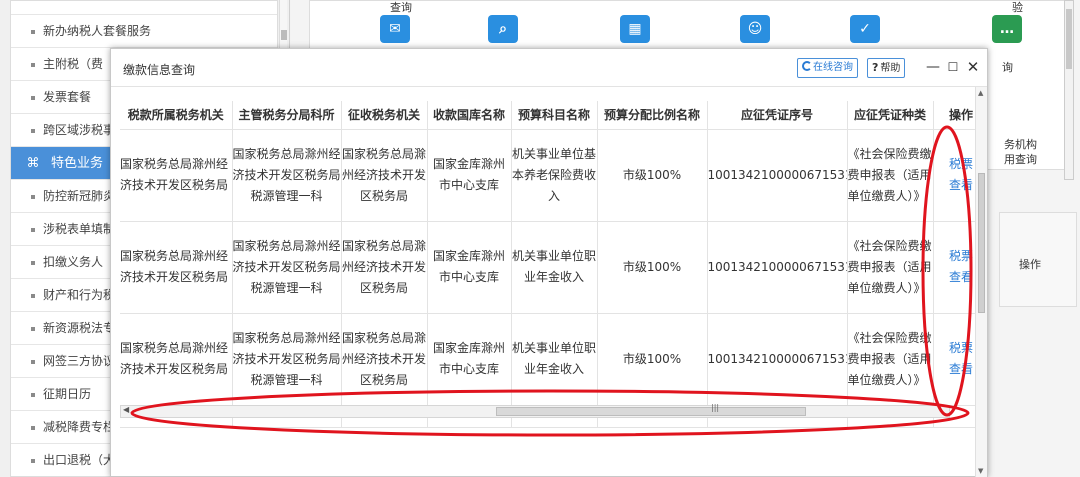 The width and height of the screenshot is (1080, 477). I want to click on column-header: 操作, so click(956, 115).